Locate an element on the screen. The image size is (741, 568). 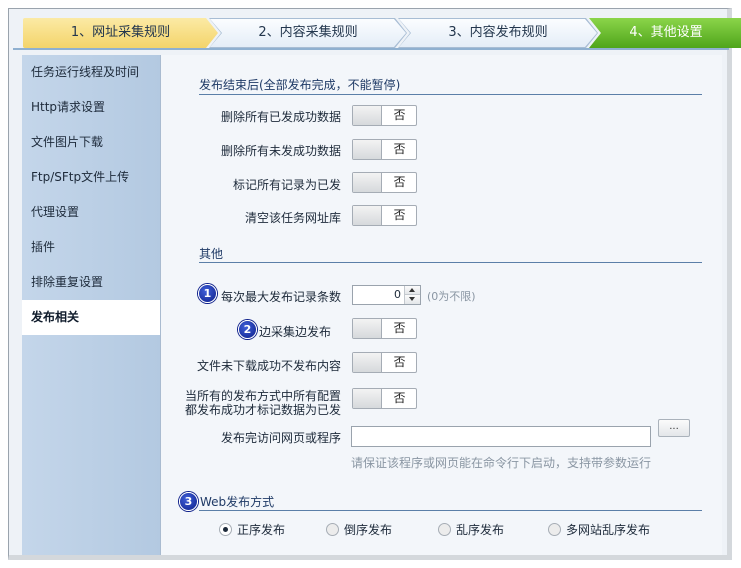
max-records-value: 0 is located at coordinates (397, 294).